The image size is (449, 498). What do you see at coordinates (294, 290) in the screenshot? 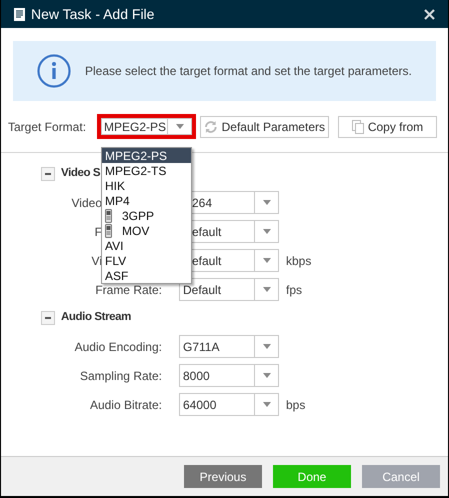
I see `unit-label: fps` at bounding box center [294, 290].